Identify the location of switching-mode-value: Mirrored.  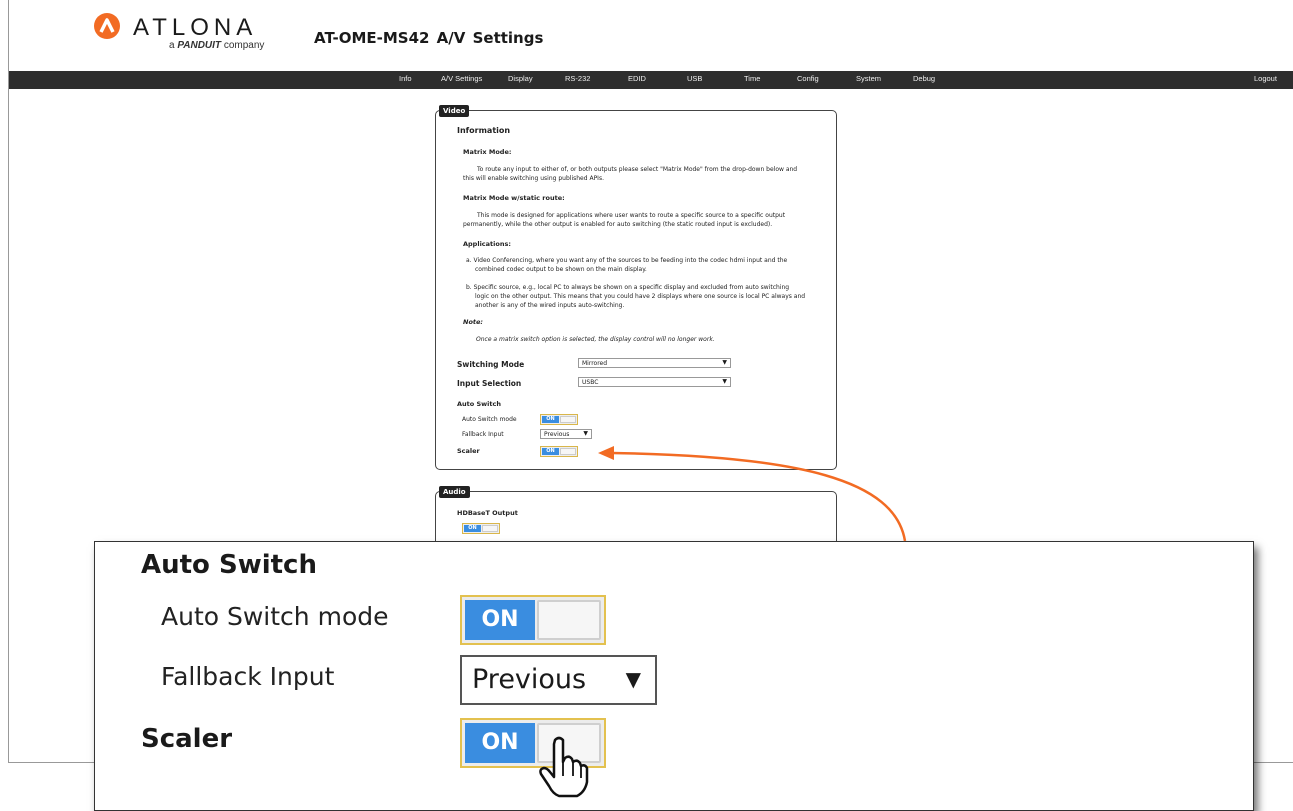
(595, 363).